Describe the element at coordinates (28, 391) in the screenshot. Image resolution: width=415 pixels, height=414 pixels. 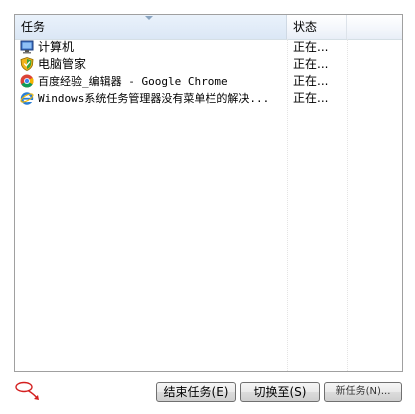
I see `help-icon` at that location.